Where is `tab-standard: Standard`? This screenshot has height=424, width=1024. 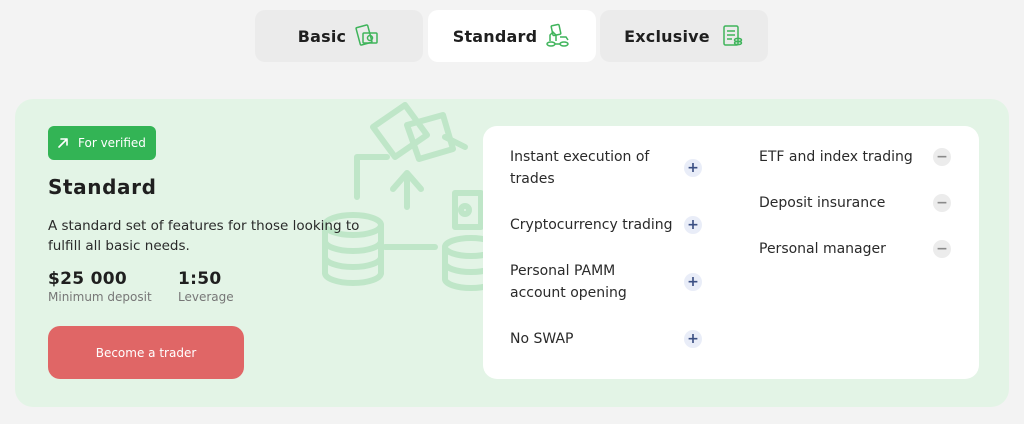 tab-standard: Standard is located at coordinates (512, 36).